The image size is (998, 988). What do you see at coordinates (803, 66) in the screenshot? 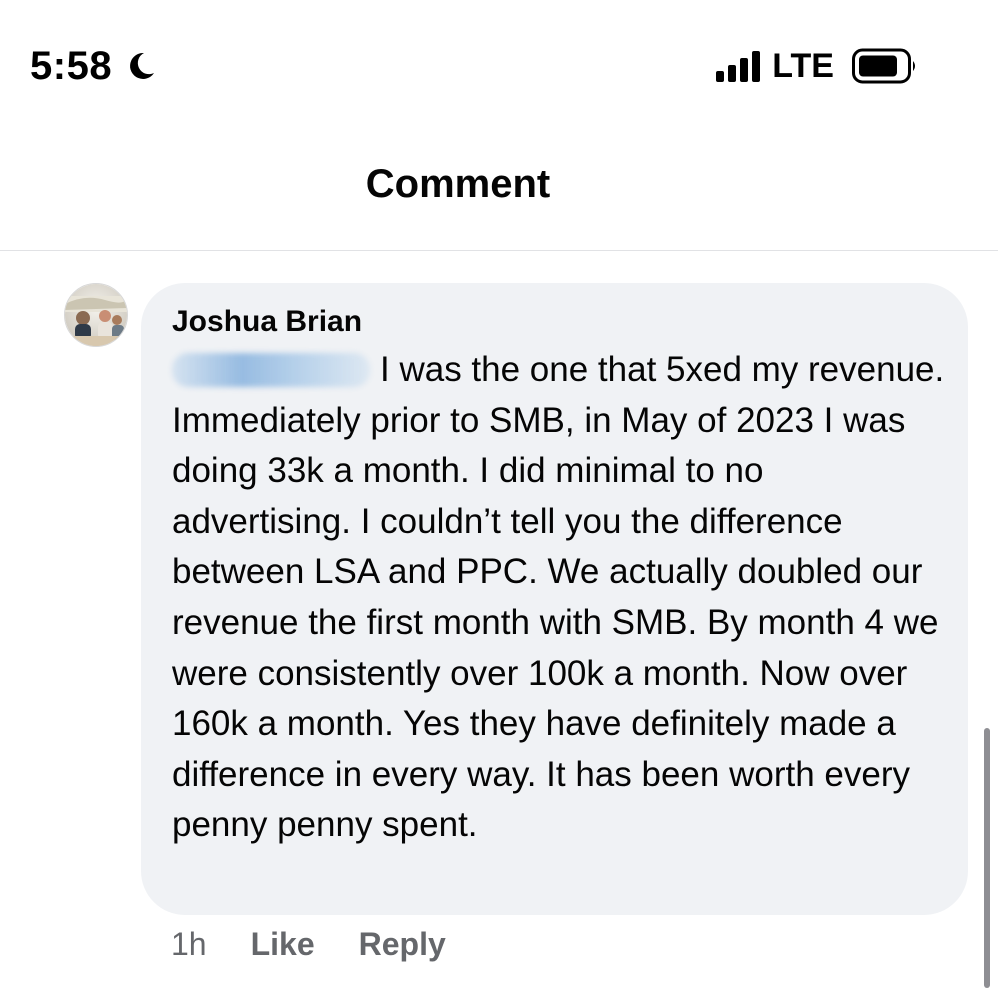
I see `network-type-label: LTE` at bounding box center [803, 66].